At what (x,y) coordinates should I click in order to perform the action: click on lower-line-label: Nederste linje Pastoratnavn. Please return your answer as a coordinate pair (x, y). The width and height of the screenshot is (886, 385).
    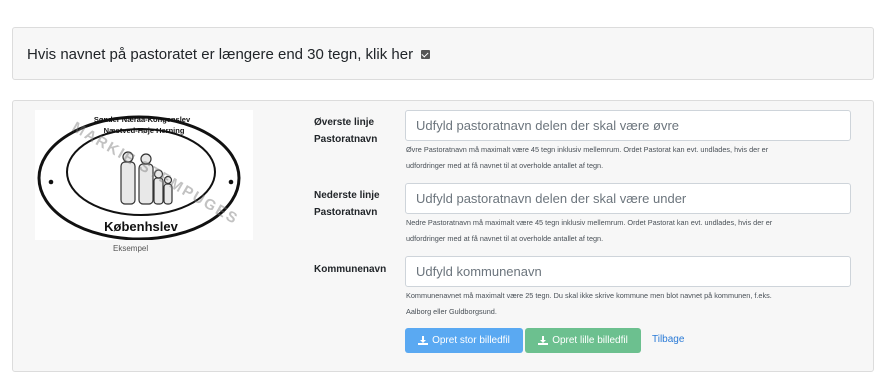
    Looking at the image, I should click on (347, 204).